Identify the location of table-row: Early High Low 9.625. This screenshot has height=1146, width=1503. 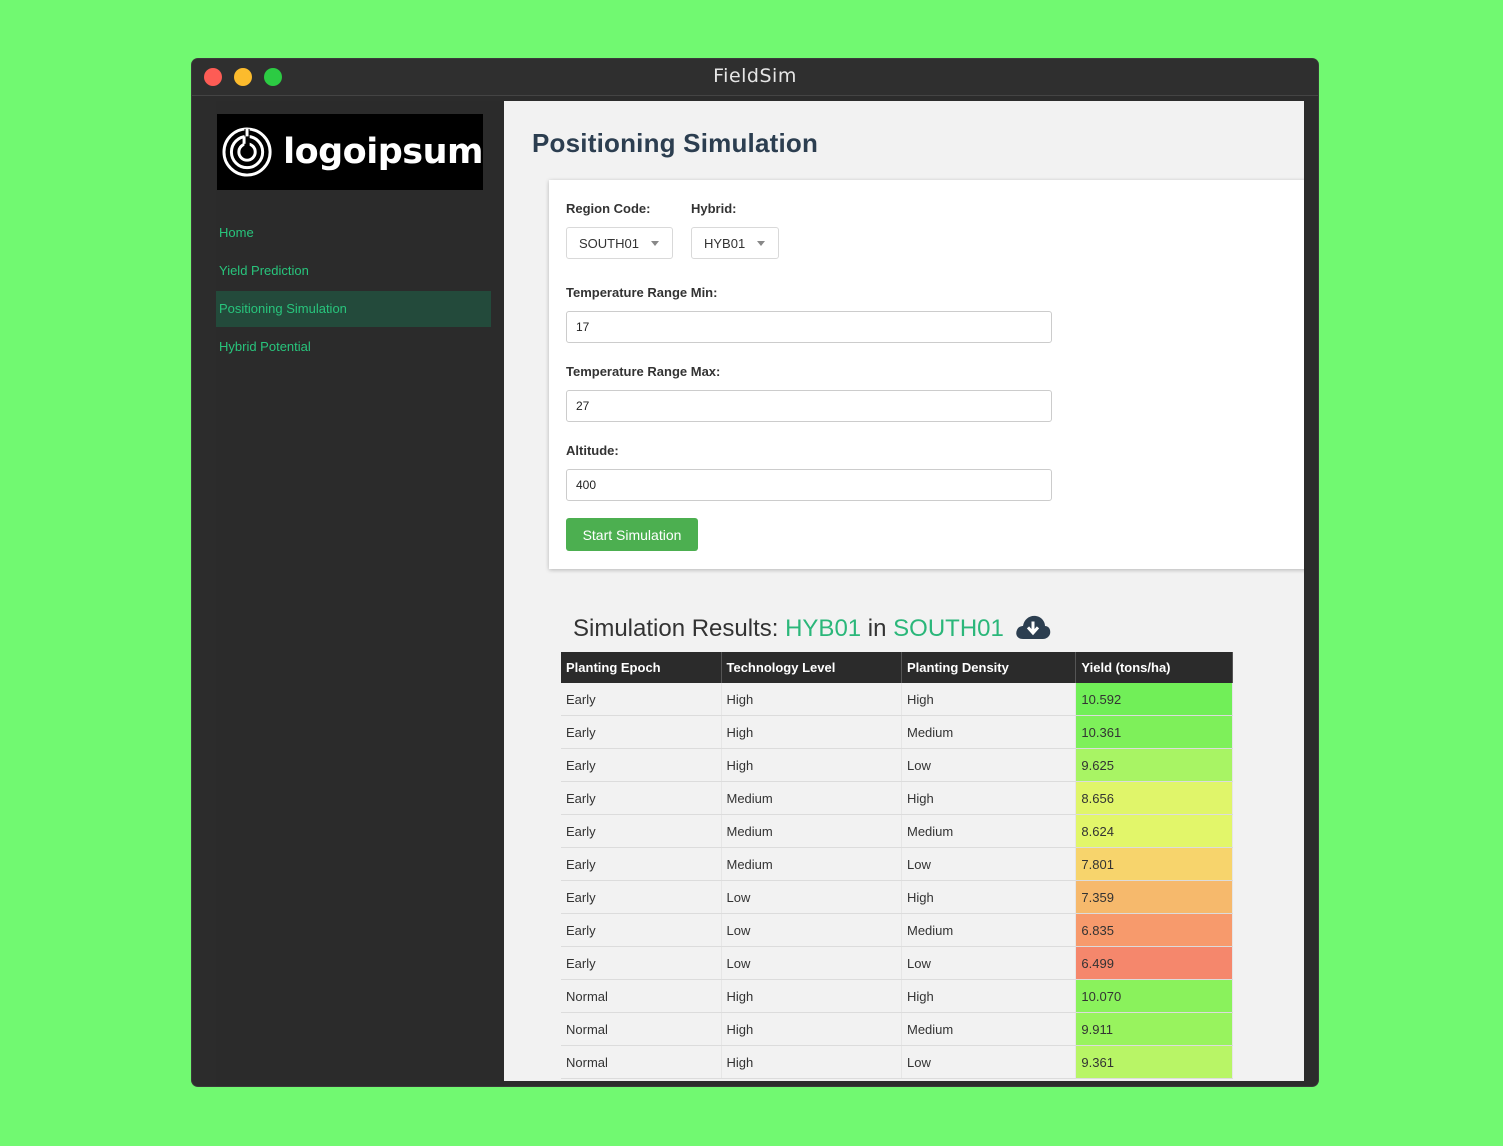
(897, 765).